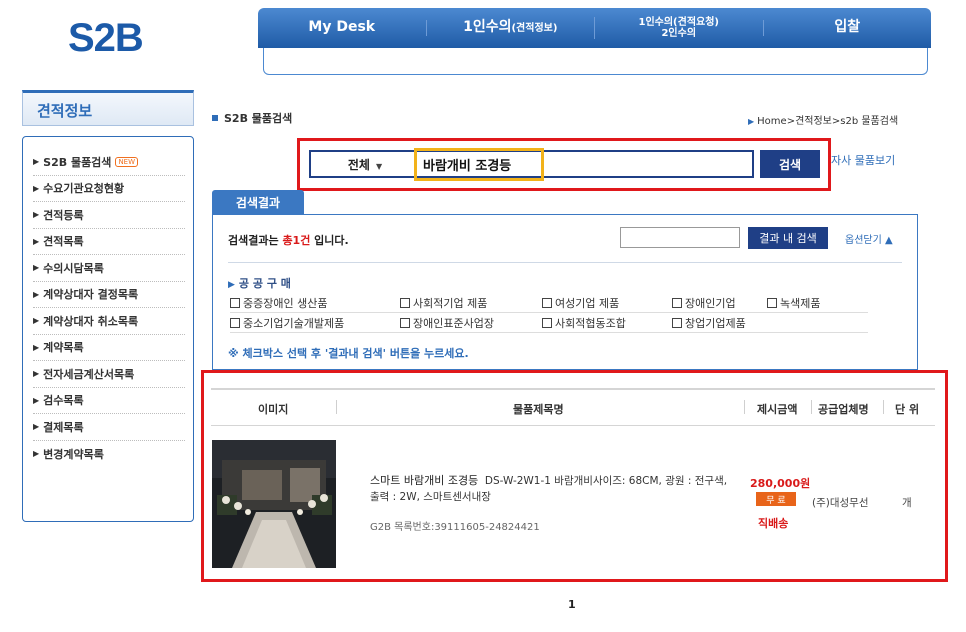 This screenshot has height=632, width=966. I want to click on sidebar-item-label: 변경계약목록, so click(73, 454).